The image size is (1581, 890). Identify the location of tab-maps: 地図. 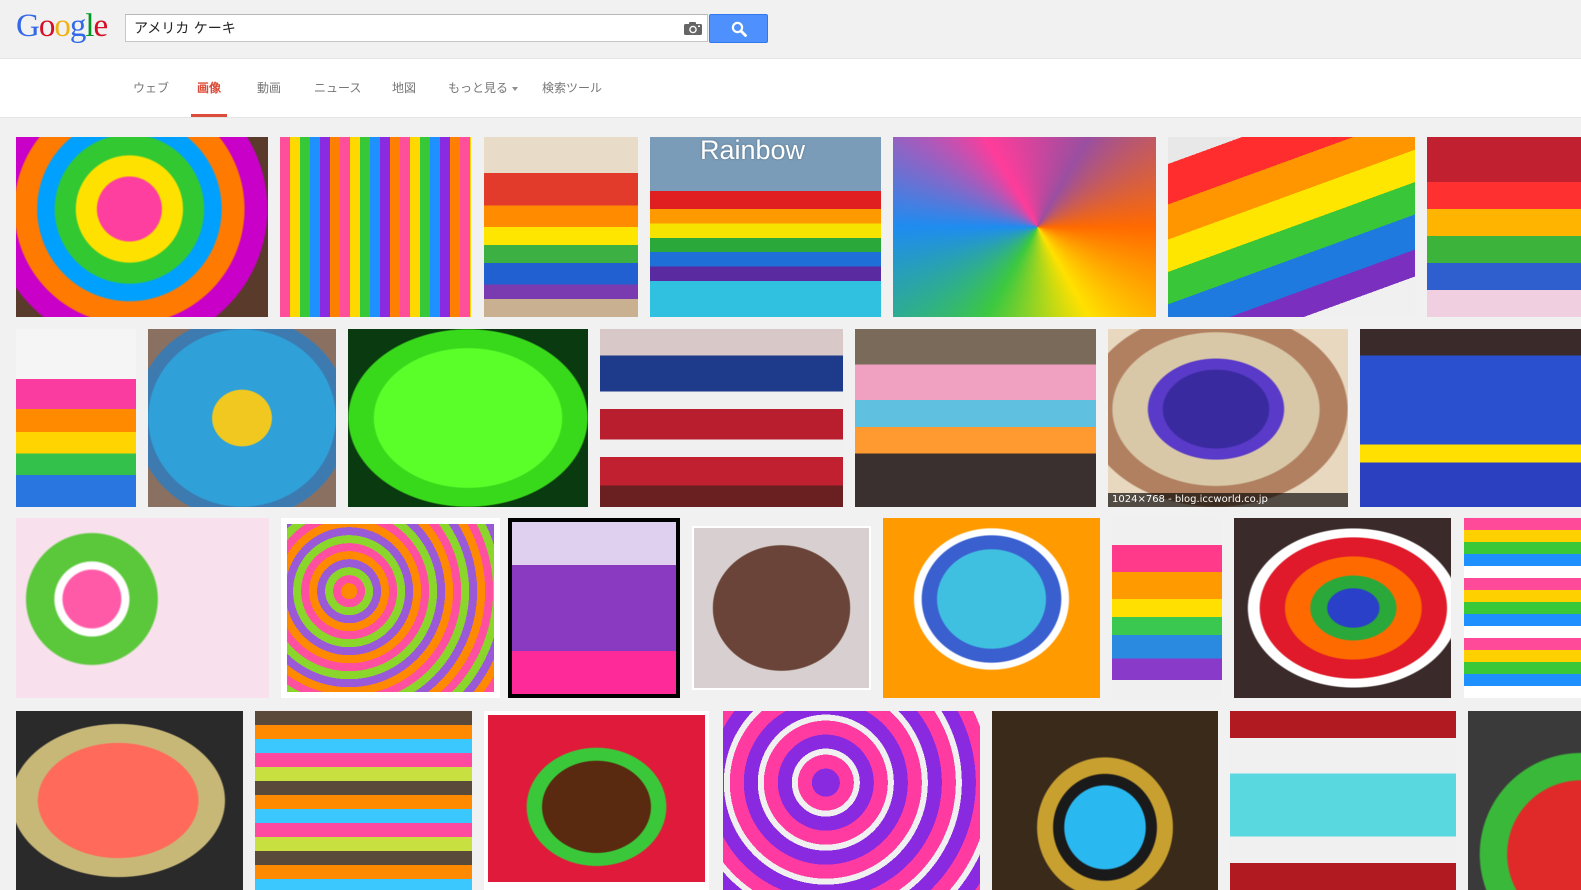
(404, 88).